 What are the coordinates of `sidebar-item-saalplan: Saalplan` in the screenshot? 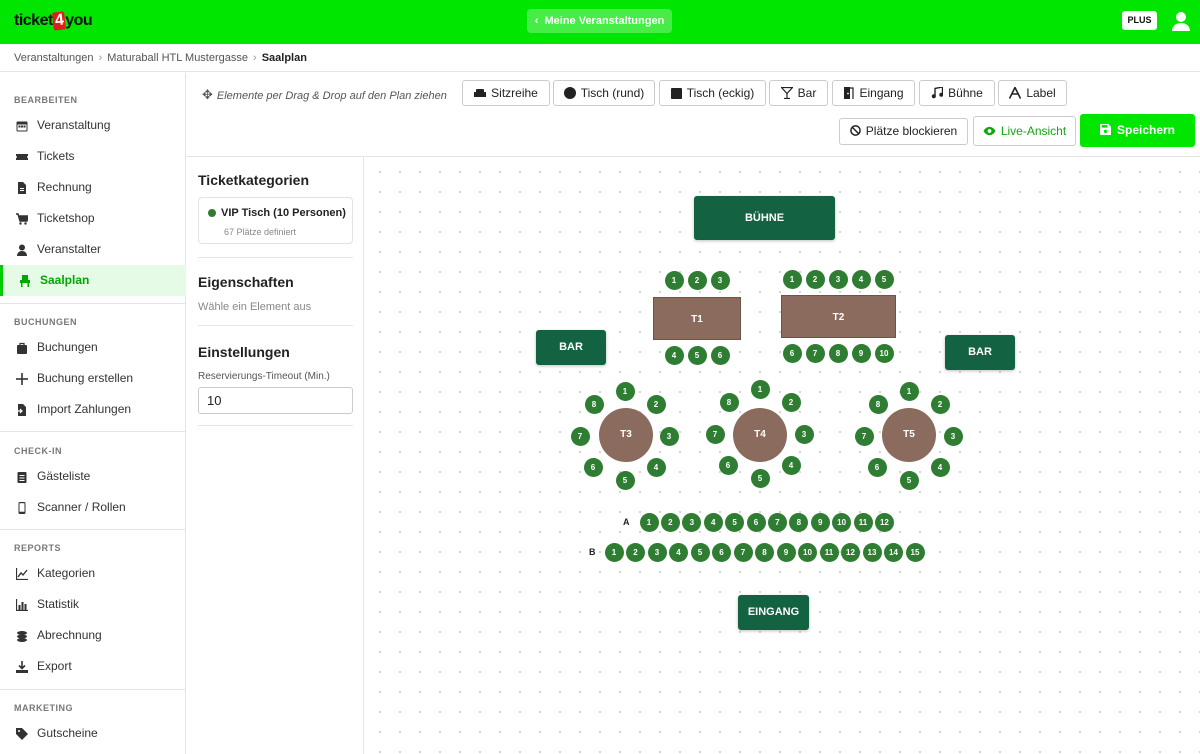 It's located at (93, 280).